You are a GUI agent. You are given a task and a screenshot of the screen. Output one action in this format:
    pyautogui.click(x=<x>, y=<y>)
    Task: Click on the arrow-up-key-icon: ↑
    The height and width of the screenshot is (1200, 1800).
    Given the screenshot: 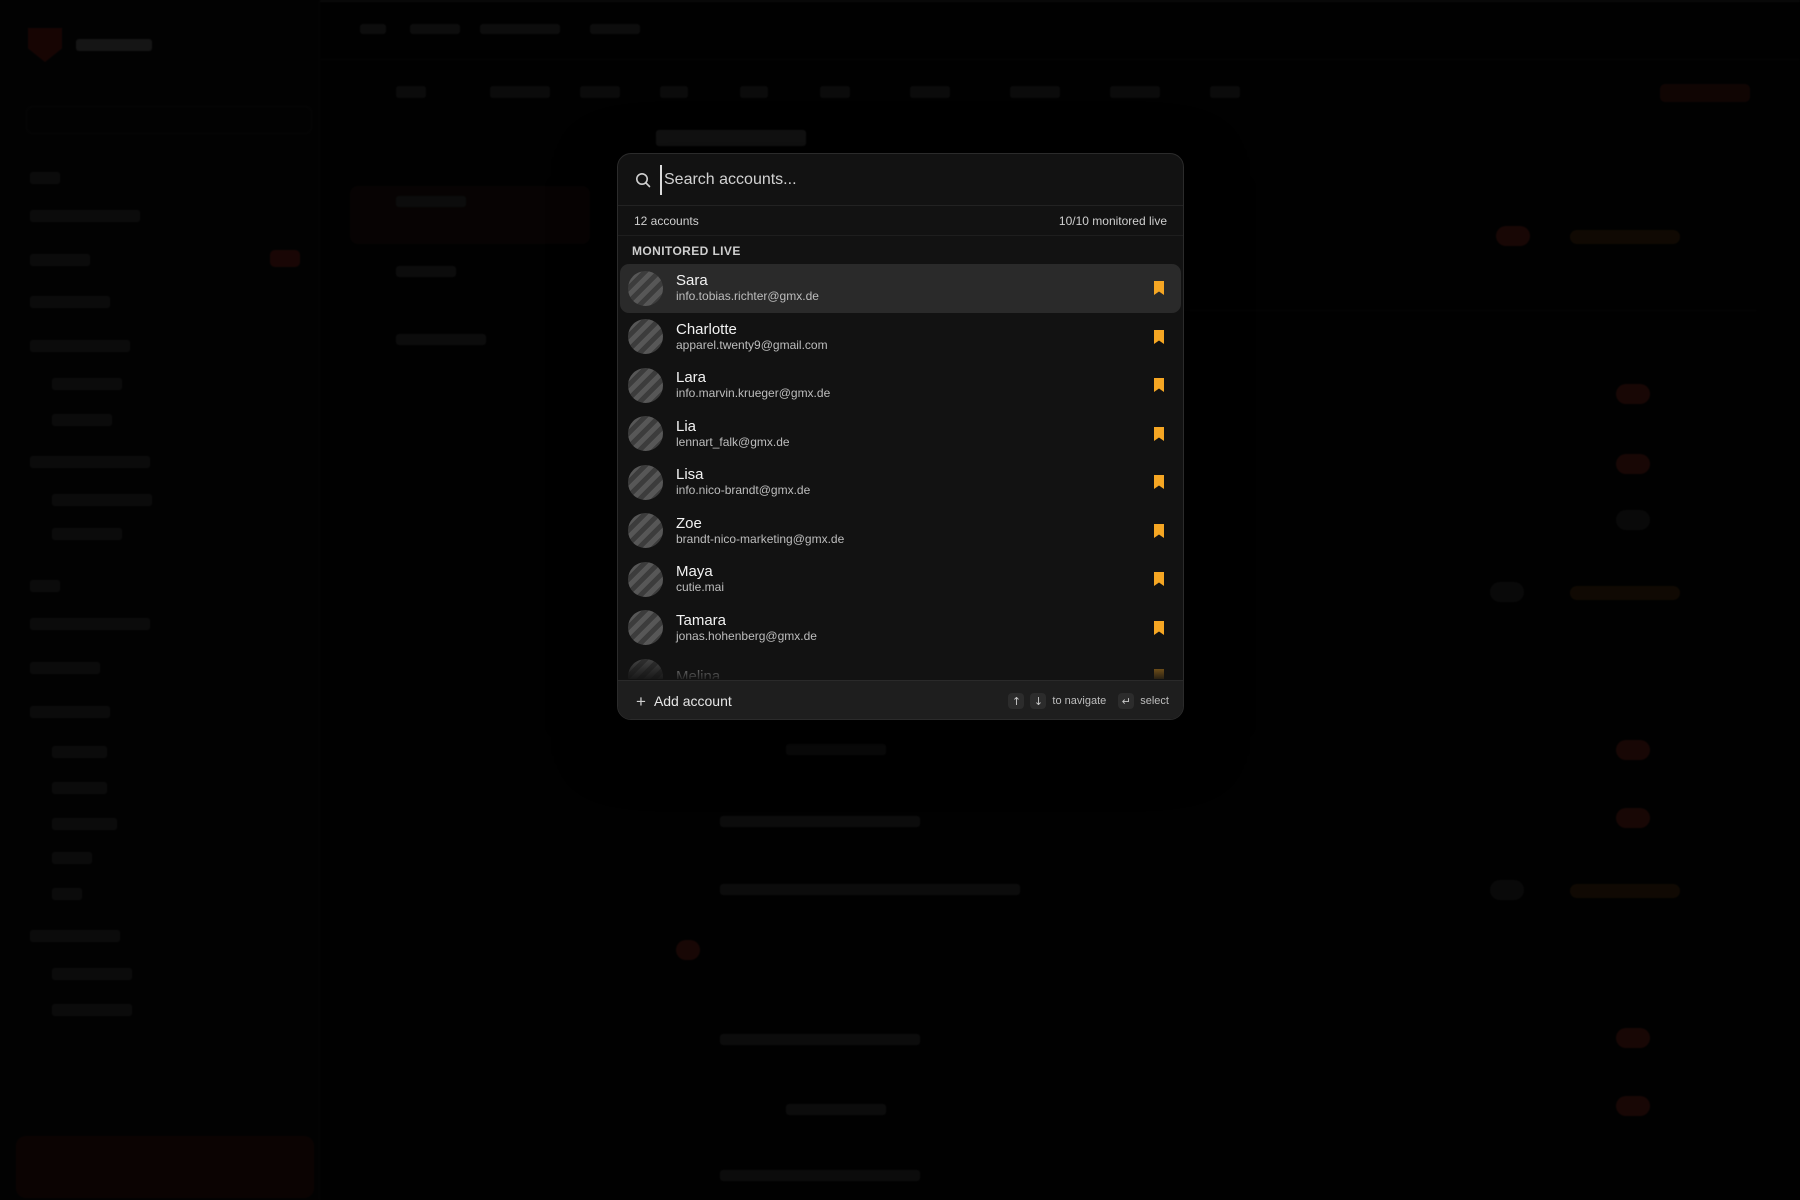 What is the action you would take?
    pyautogui.click(x=1016, y=701)
    